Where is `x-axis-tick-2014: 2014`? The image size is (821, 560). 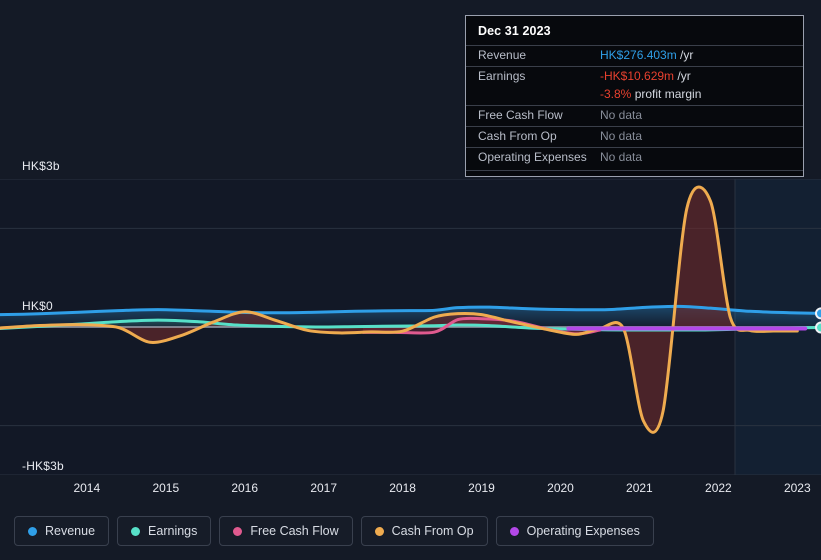 x-axis-tick-2014: 2014 is located at coordinates (87, 488).